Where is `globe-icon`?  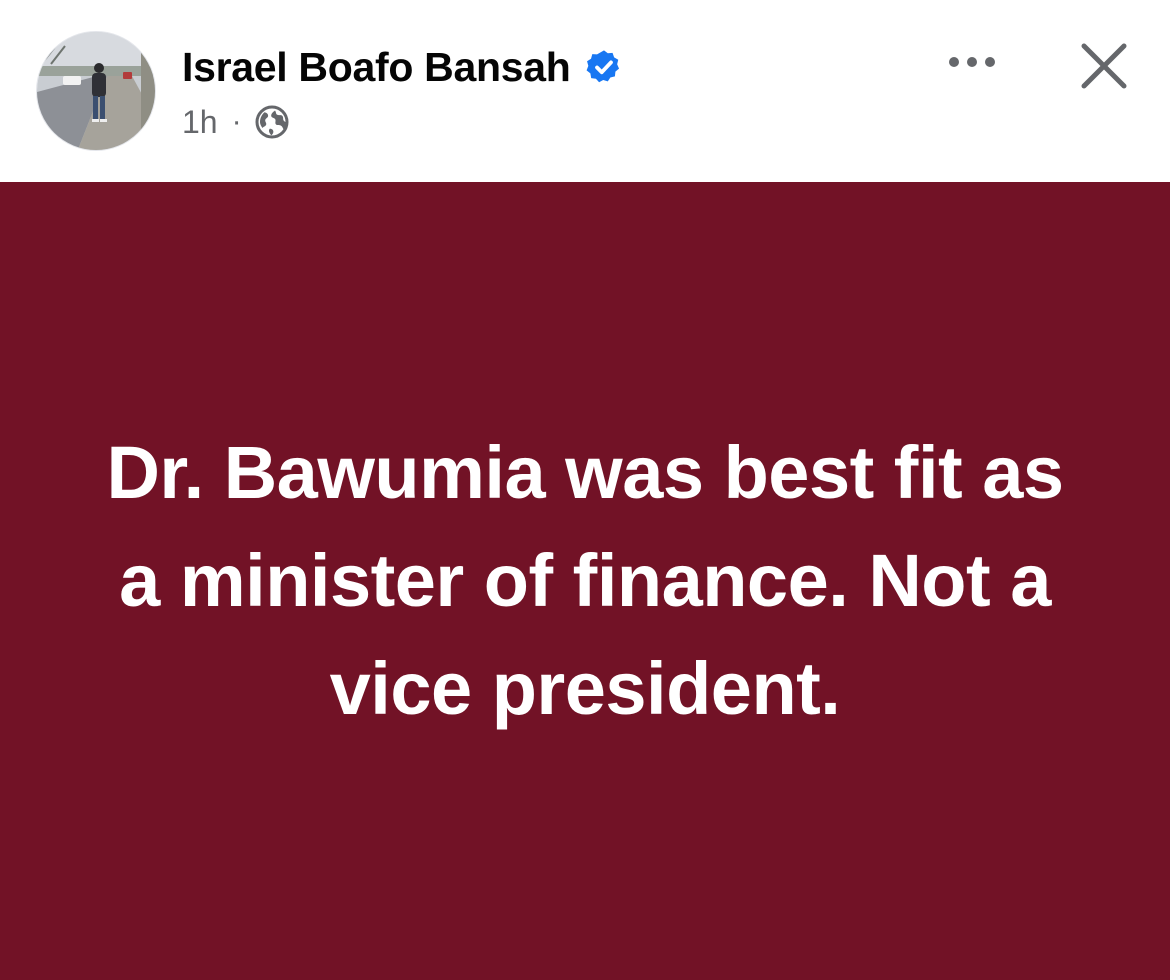 globe-icon is located at coordinates (272, 122).